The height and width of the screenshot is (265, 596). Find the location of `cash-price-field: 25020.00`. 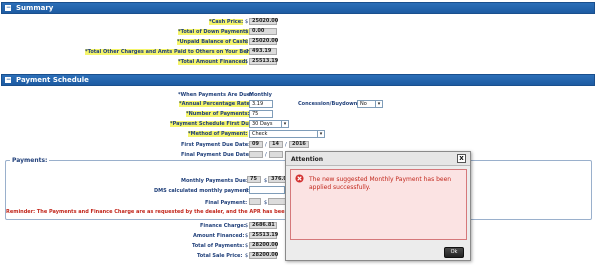

cash-price-field: 25020.00 is located at coordinates (263, 21).